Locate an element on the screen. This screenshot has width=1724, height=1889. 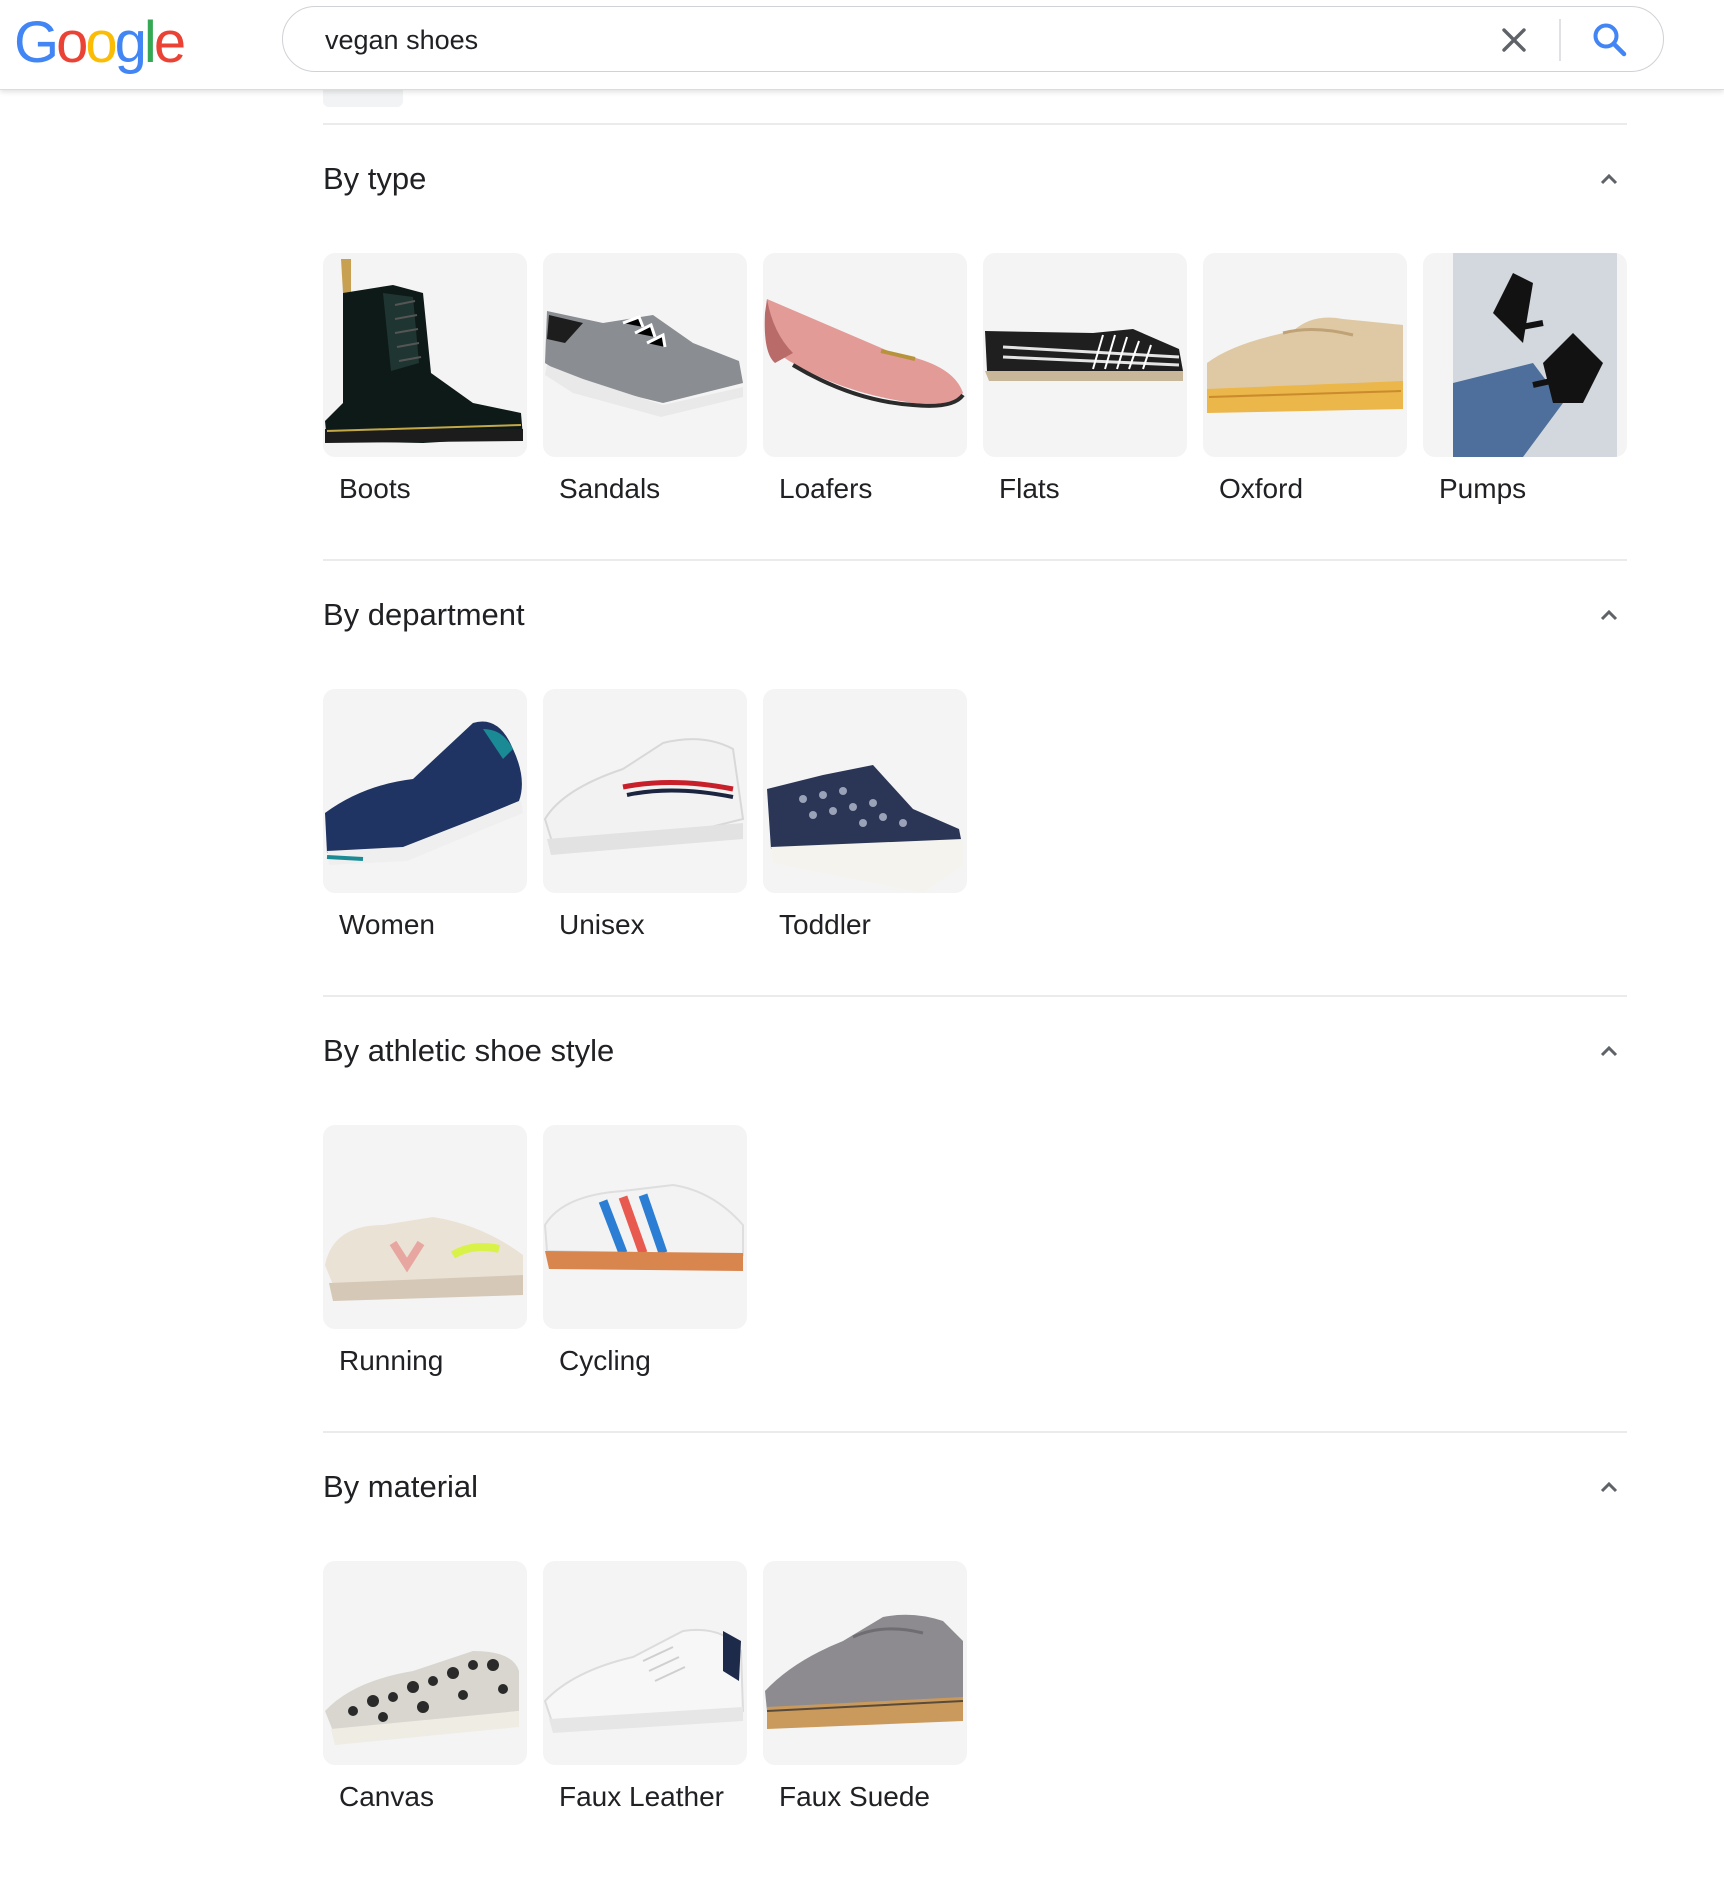
search-box is located at coordinates (973, 39).